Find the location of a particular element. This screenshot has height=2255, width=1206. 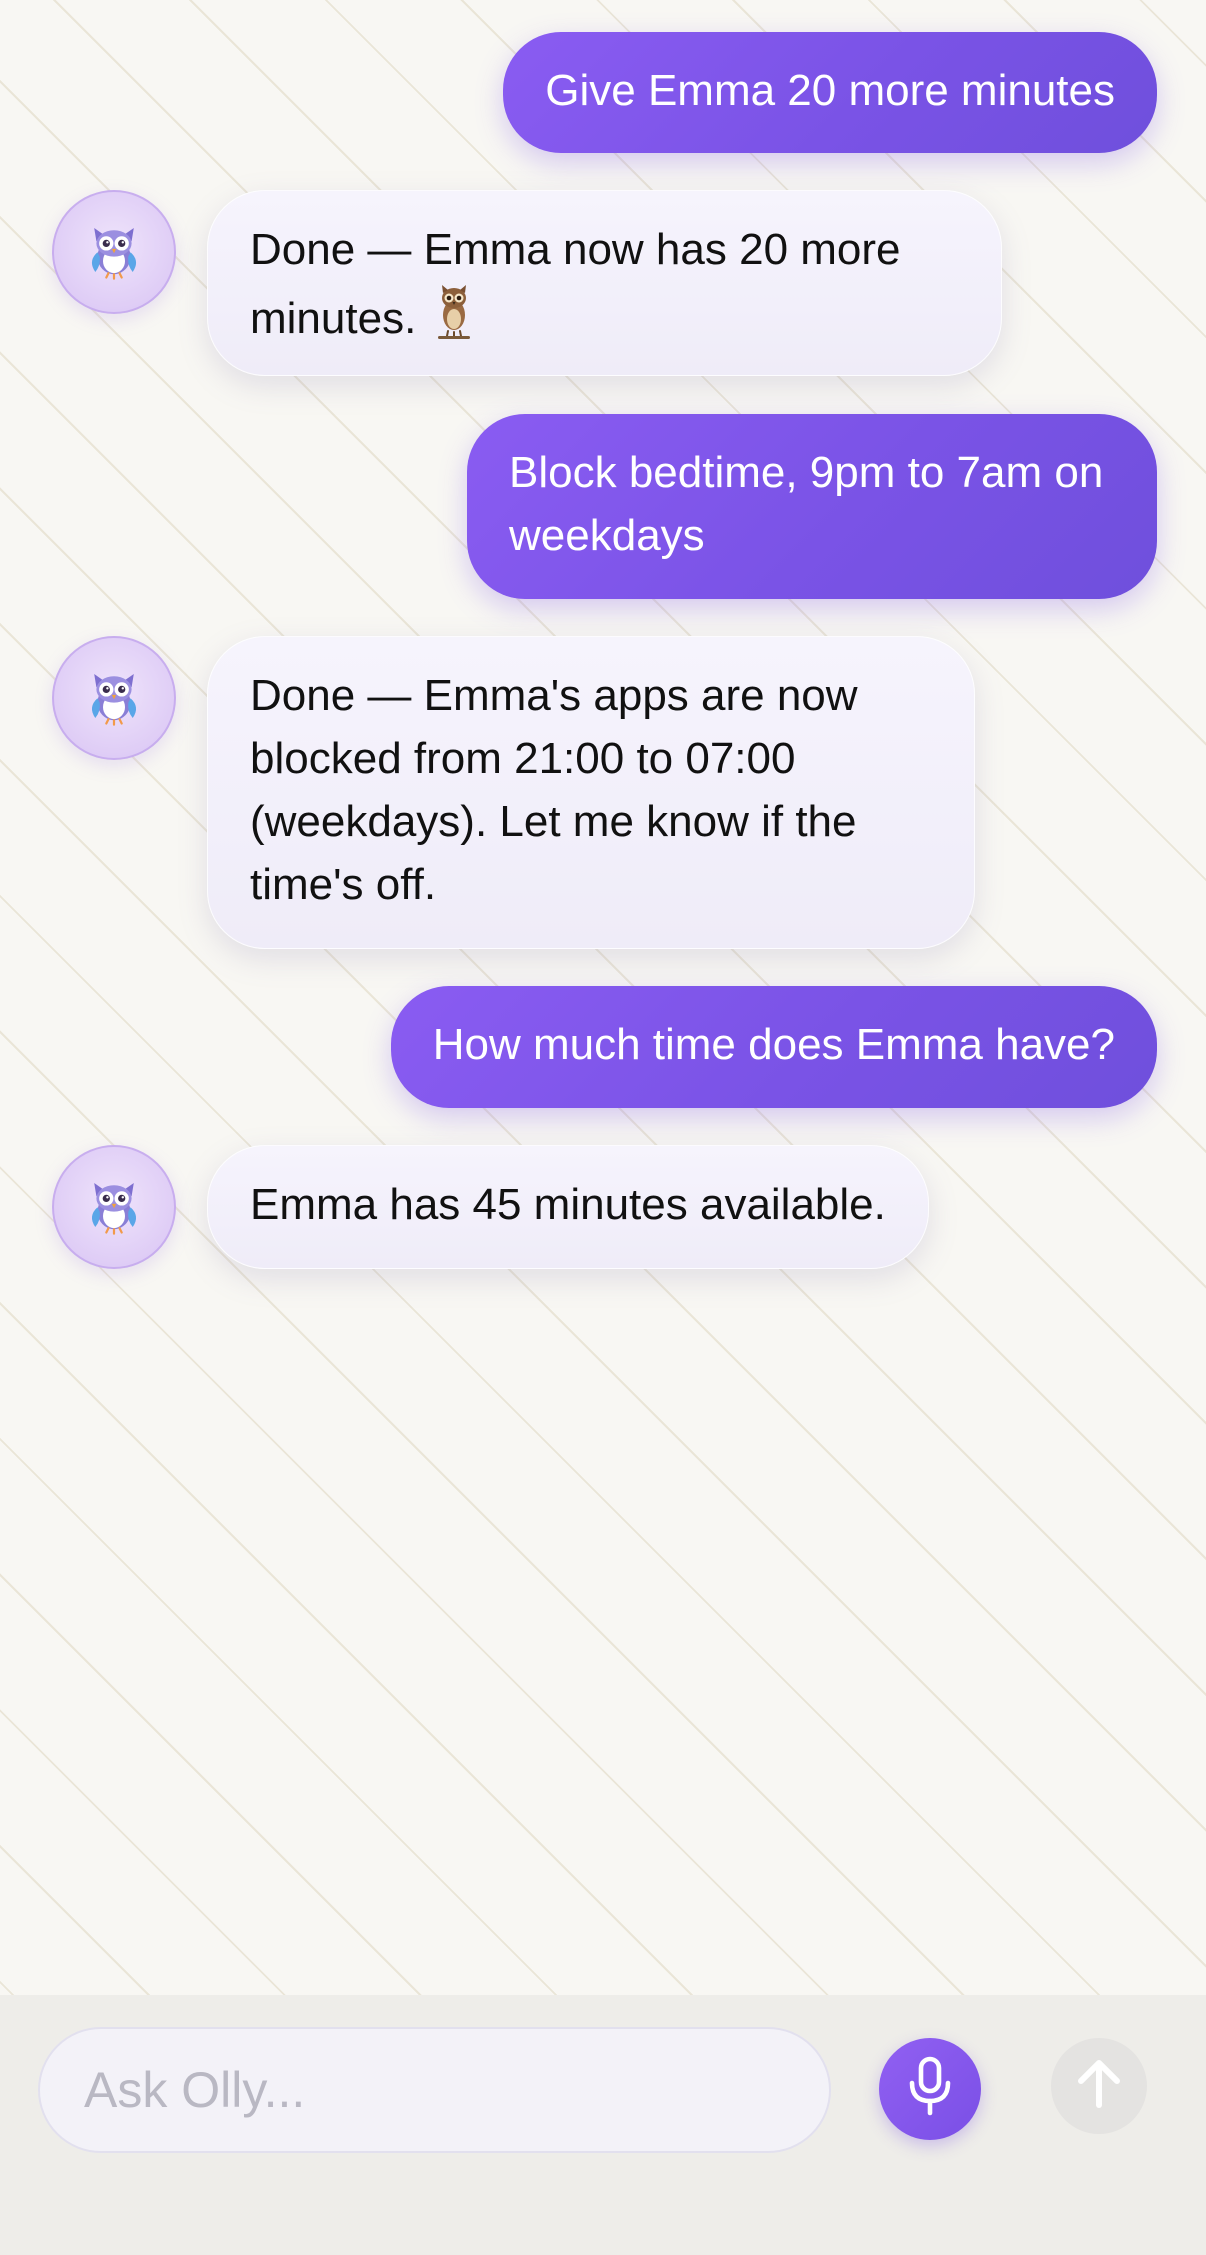

message-composer is located at coordinates (603, 2125).